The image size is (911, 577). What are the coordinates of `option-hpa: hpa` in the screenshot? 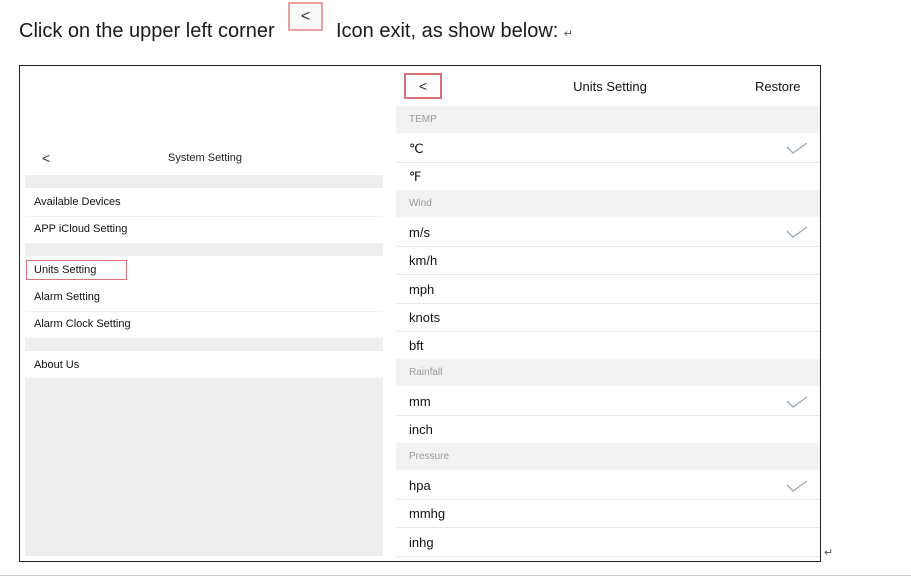 It's located at (420, 485).